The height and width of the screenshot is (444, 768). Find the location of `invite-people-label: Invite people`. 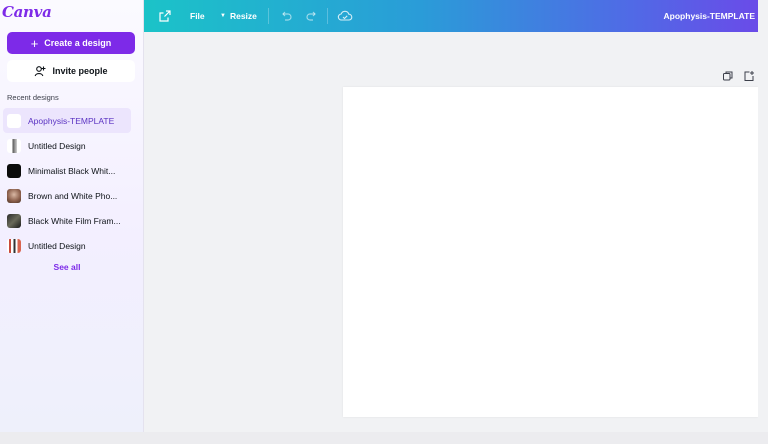

invite-people-label: Invite people is located at coordinates (80, 71).